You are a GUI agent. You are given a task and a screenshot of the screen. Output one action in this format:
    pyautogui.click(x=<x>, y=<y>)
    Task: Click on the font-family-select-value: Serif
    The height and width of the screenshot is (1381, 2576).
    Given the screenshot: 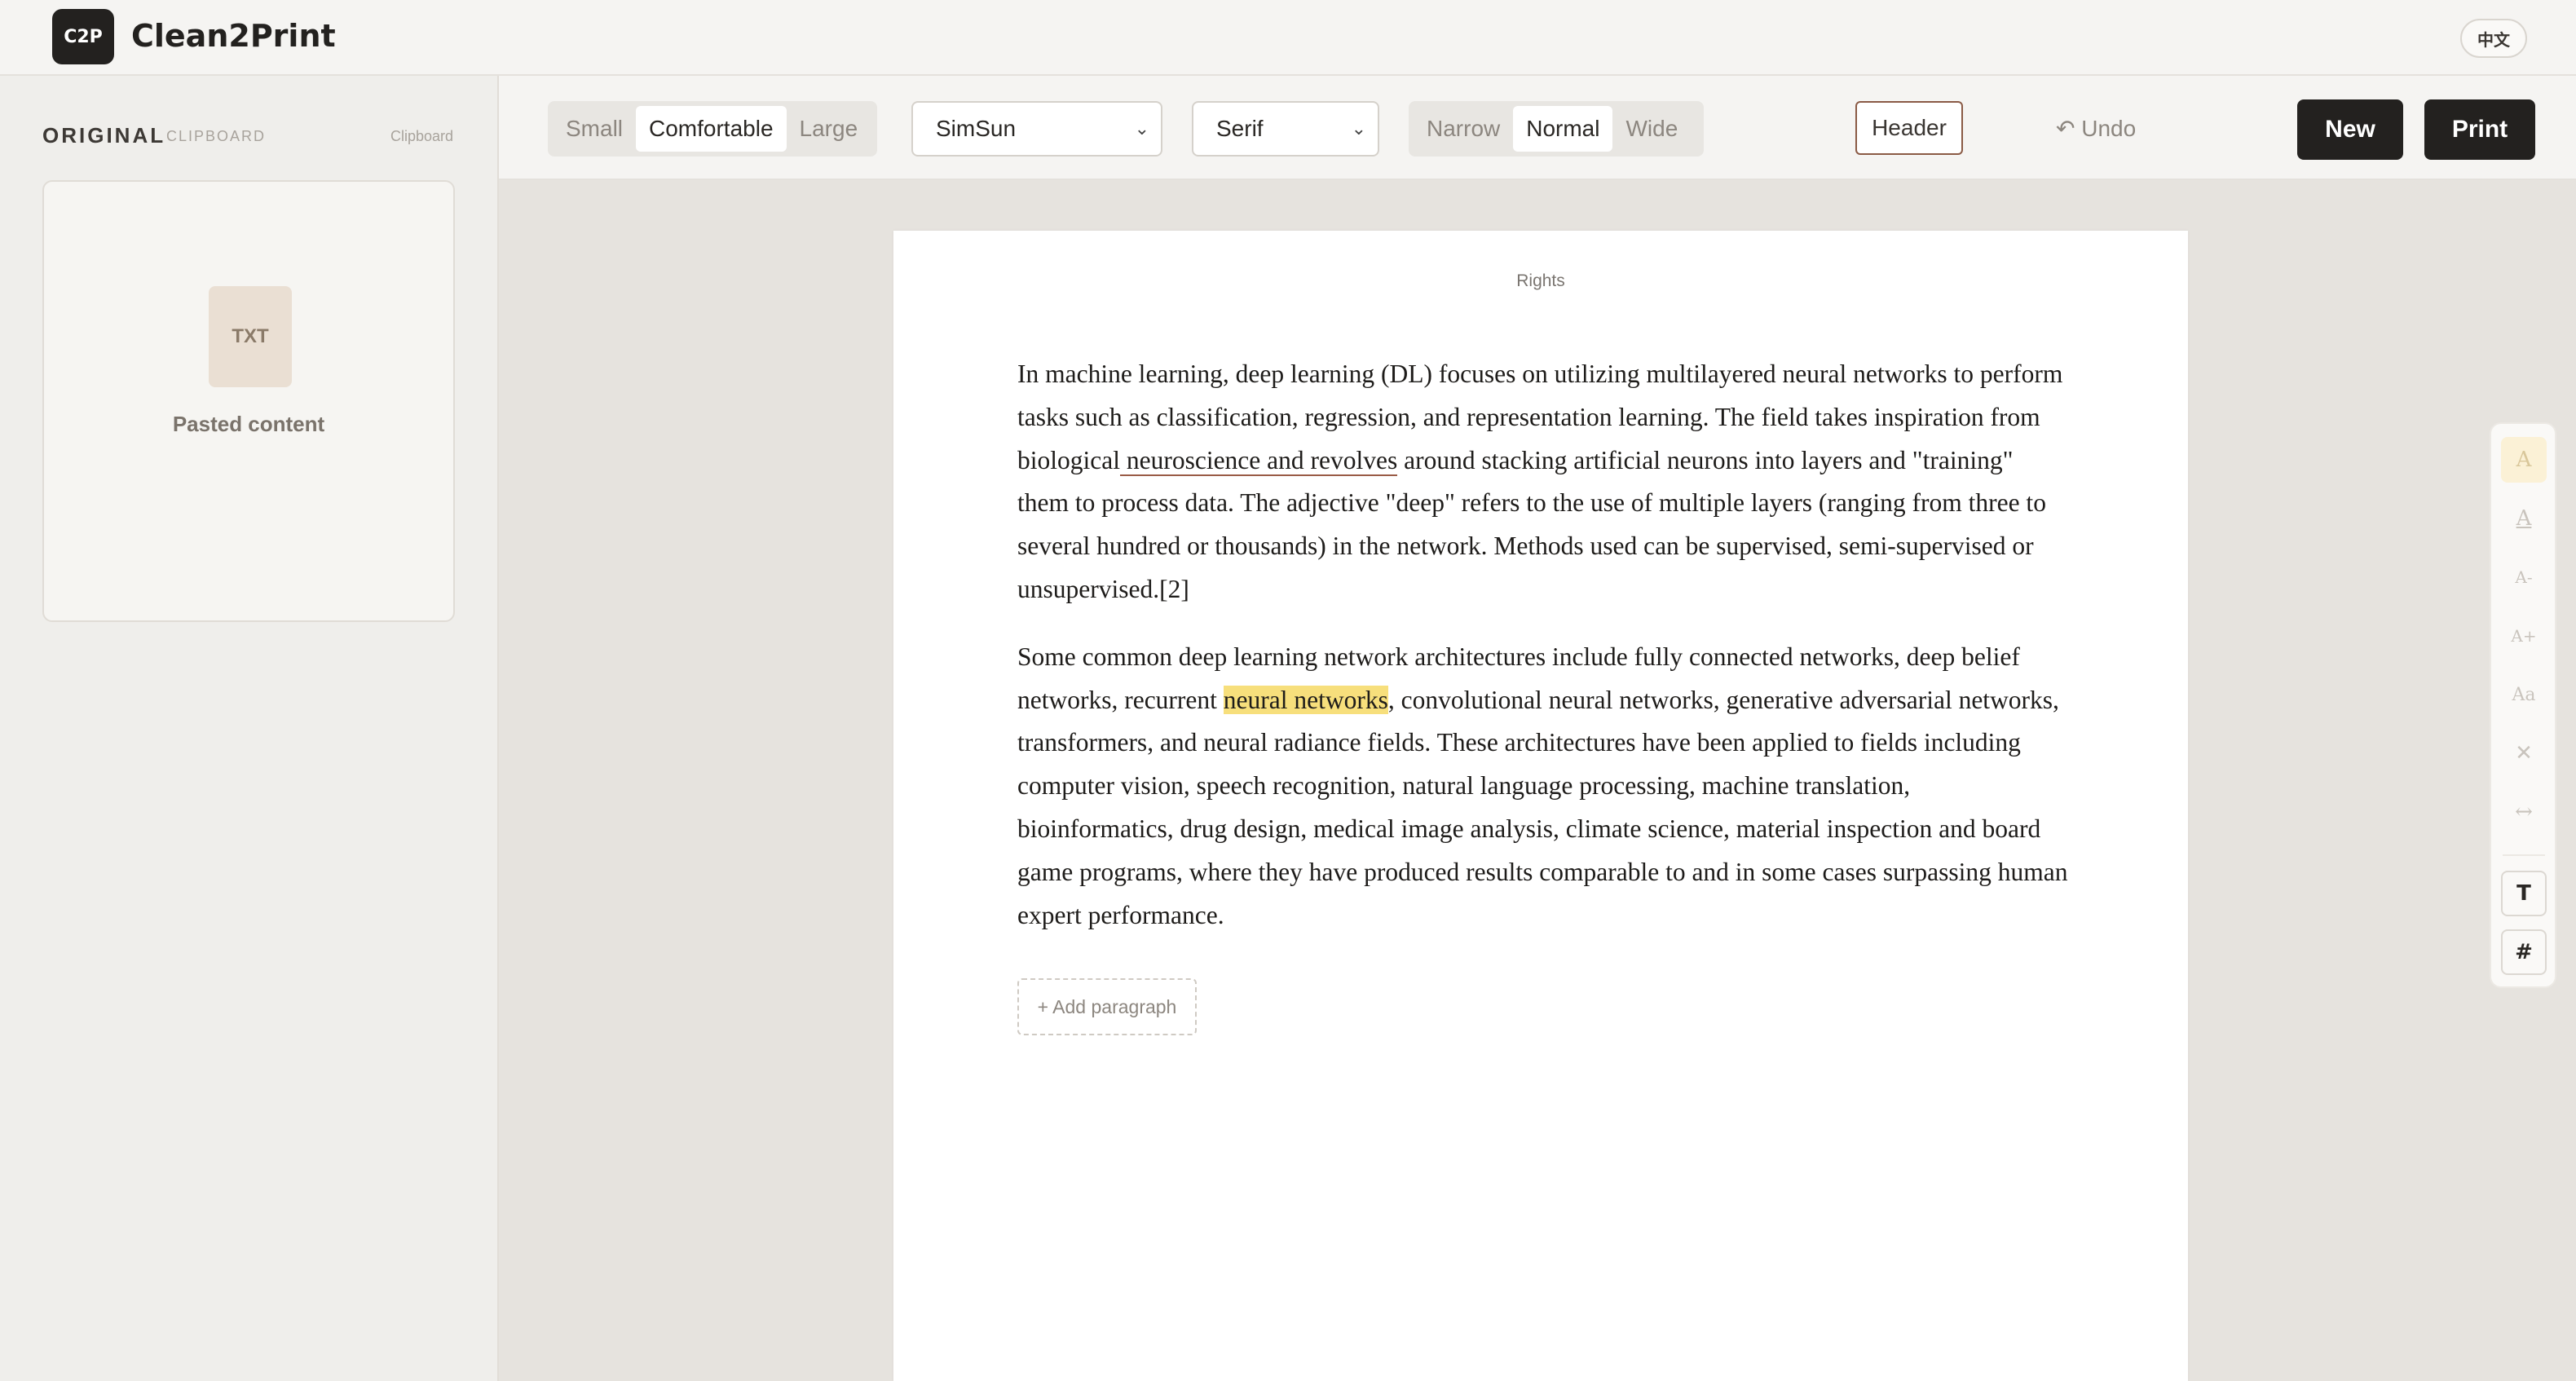 What is the action you would take?
    pyautogui.click(x=1240, y=129)
    